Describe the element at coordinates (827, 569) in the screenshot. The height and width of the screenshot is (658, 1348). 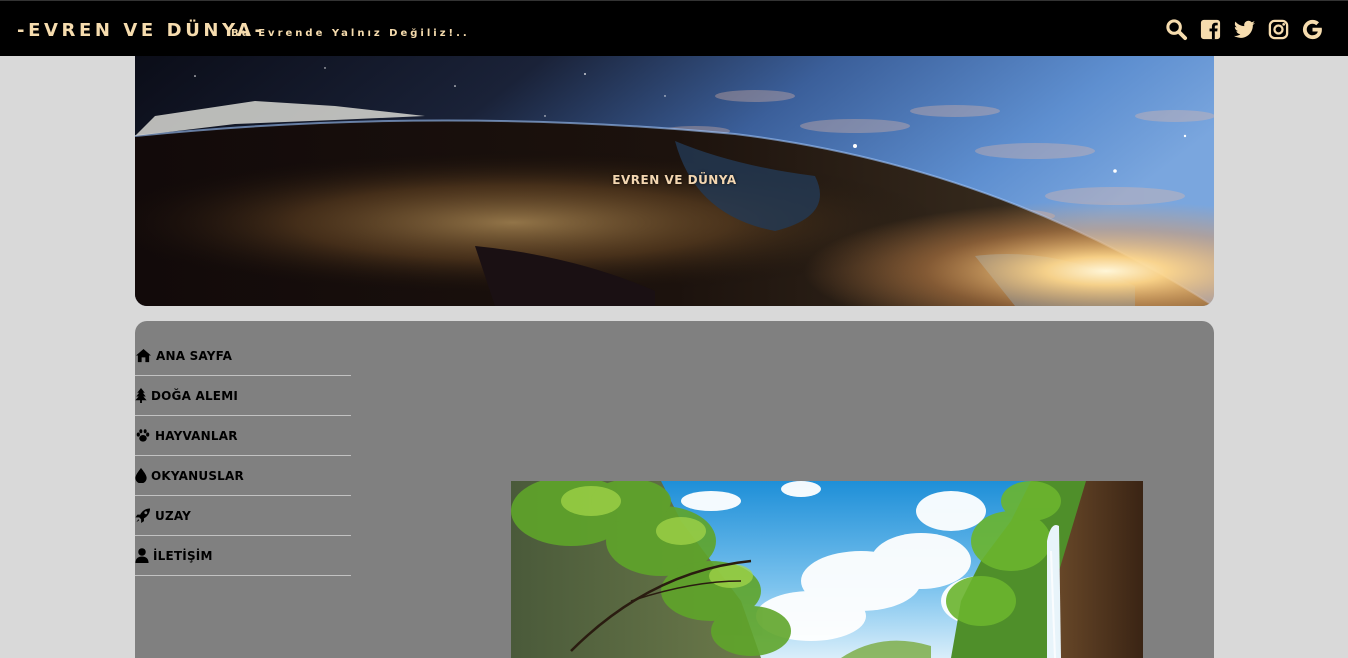
I see `nature-image` at that location.